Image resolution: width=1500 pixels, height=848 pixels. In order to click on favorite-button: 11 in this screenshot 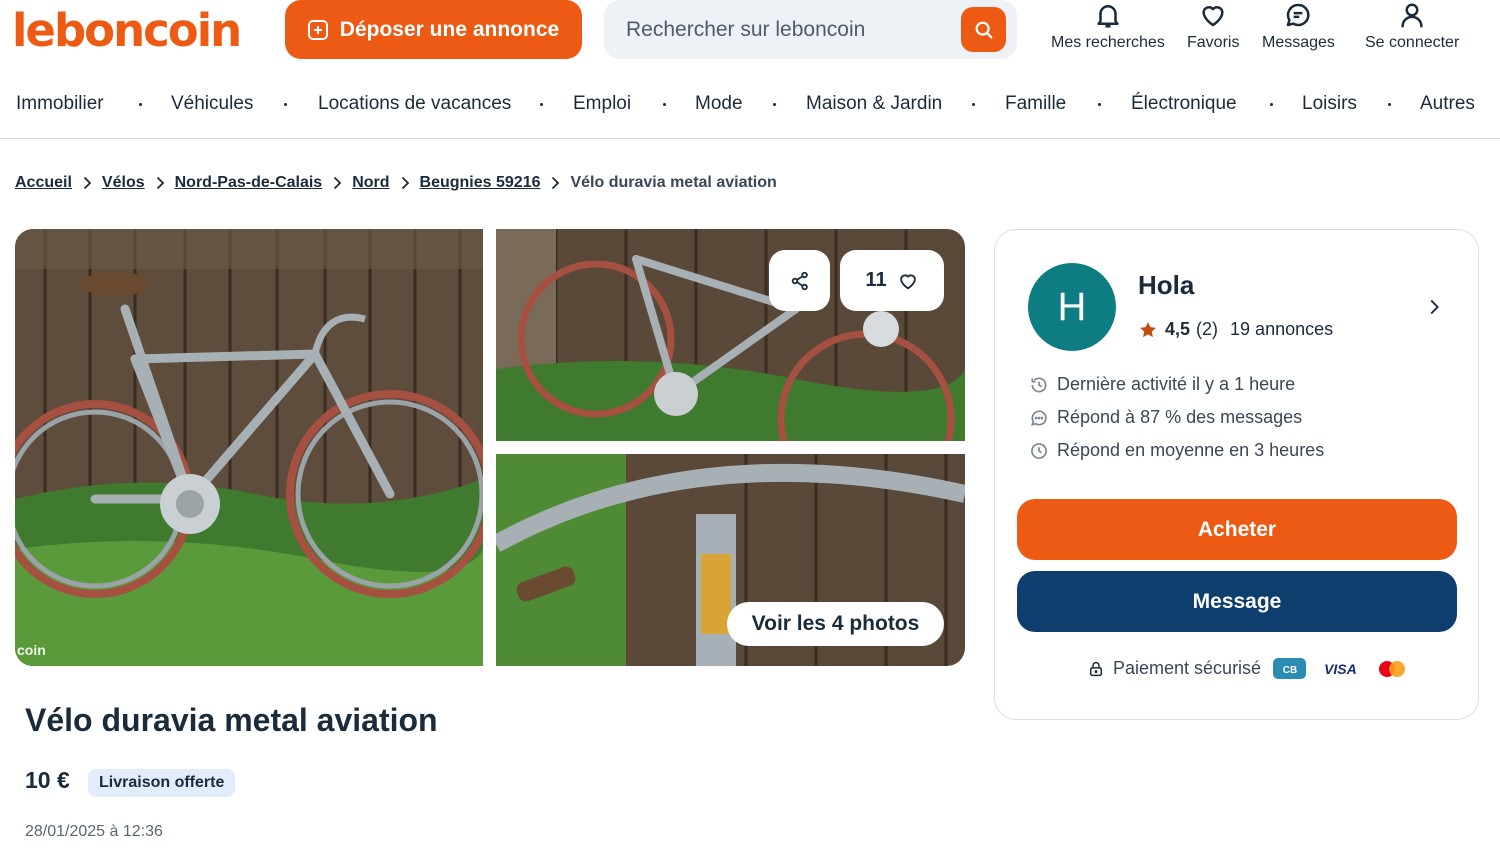, I will do `click(892, 280)`.